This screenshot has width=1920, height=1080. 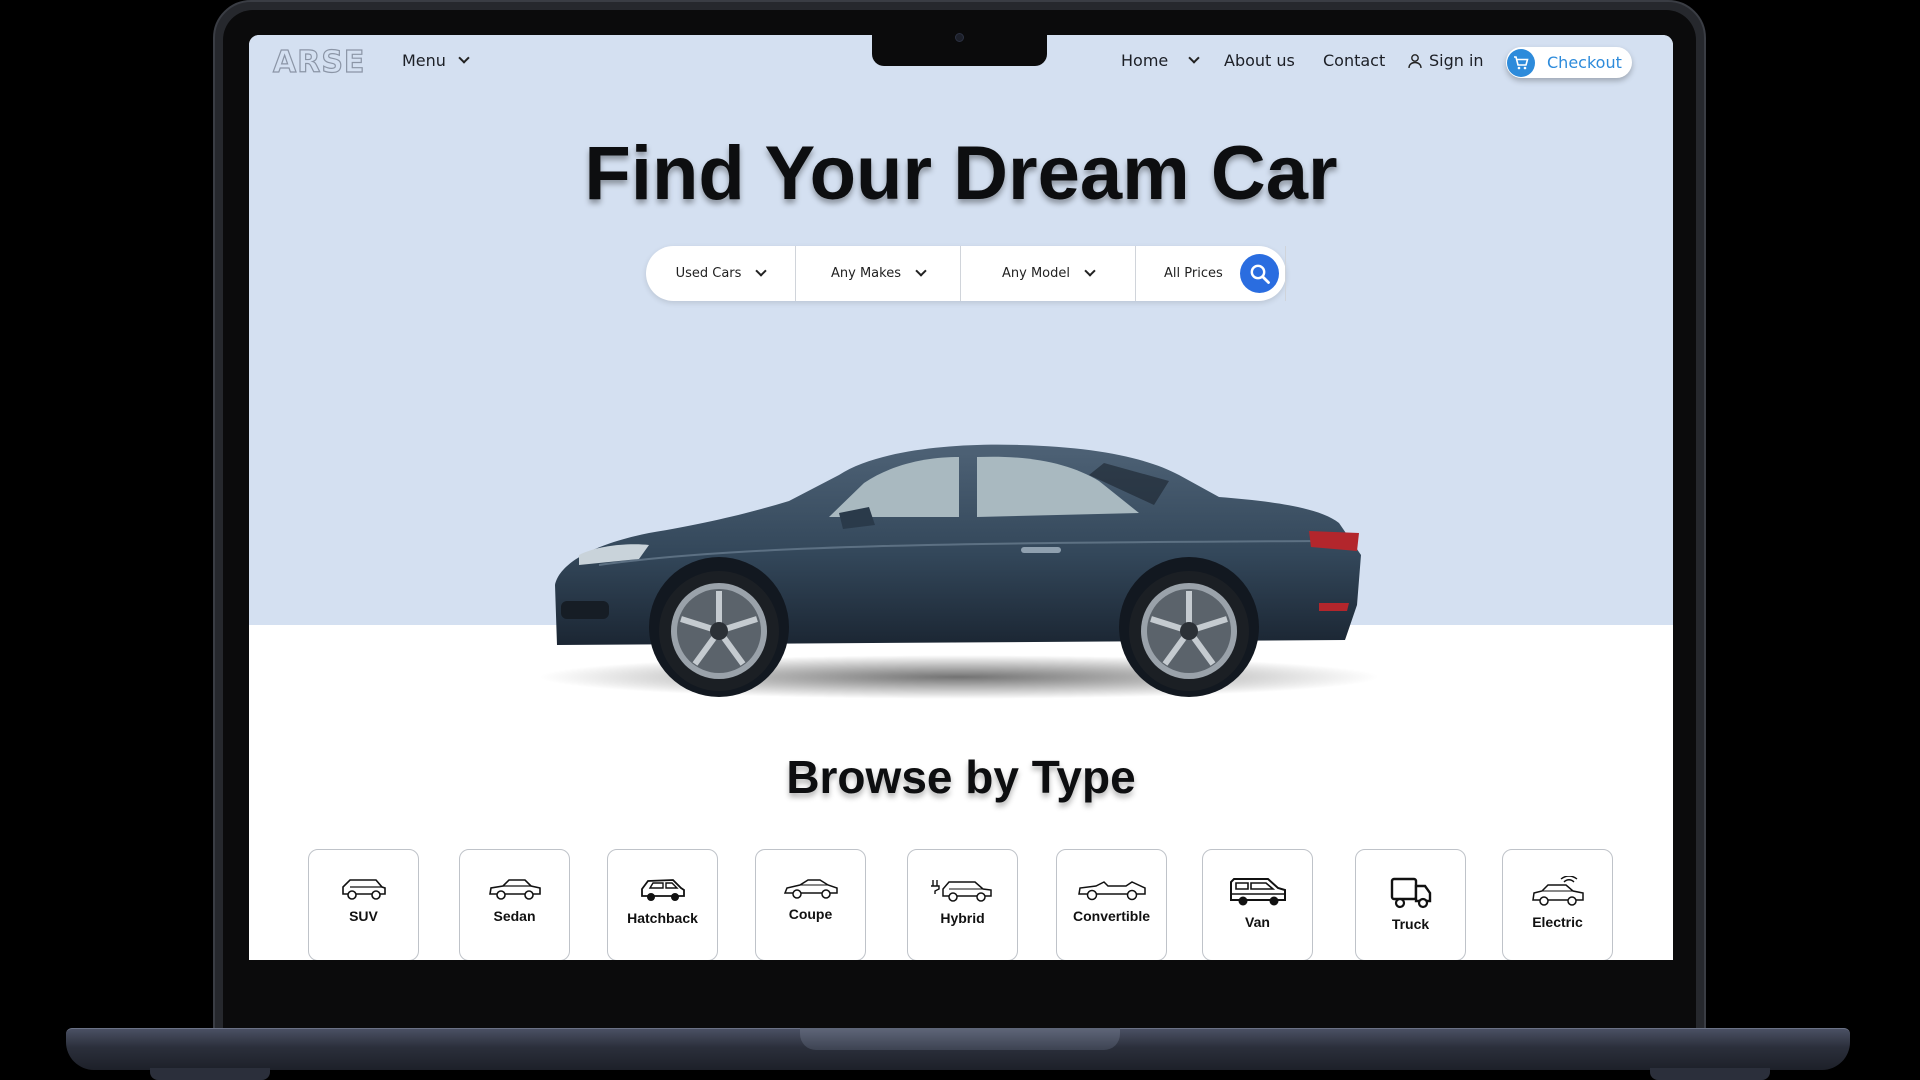 I want to click on nav-home: Home, so click(x=1160, y=60).